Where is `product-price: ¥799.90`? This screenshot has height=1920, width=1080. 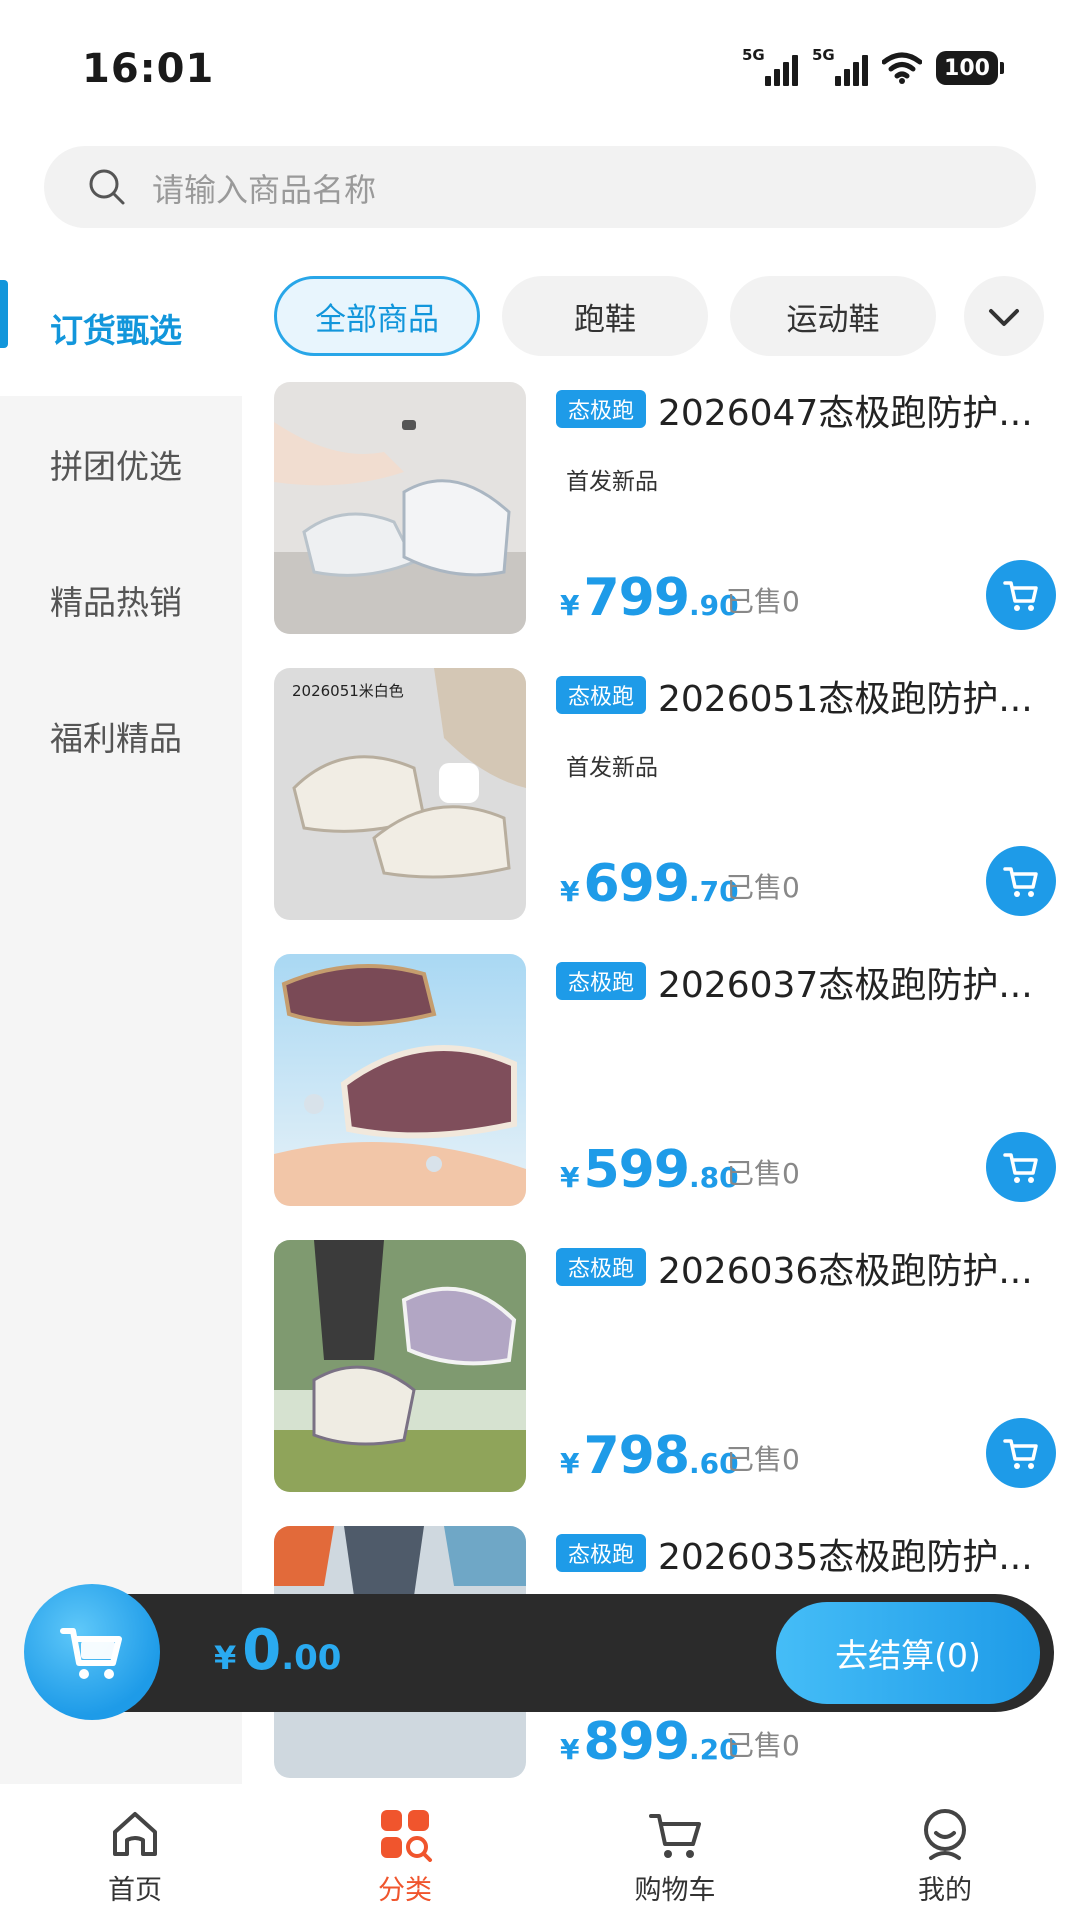 product-price: ¥799.90 is located at coordinates (649, 598).